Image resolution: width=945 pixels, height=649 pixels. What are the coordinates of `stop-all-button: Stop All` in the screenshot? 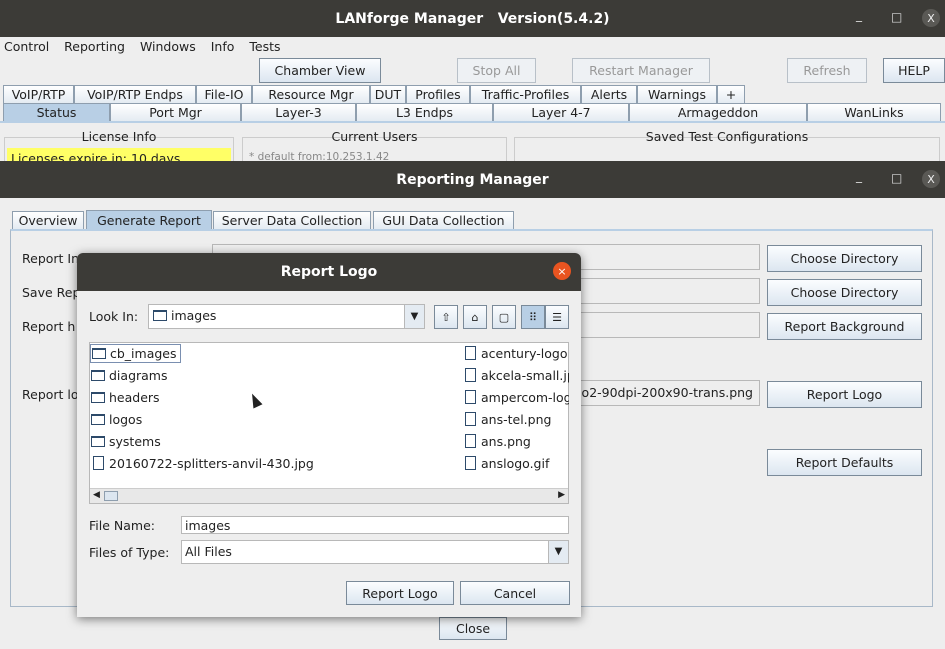 It's located at (496, 70).